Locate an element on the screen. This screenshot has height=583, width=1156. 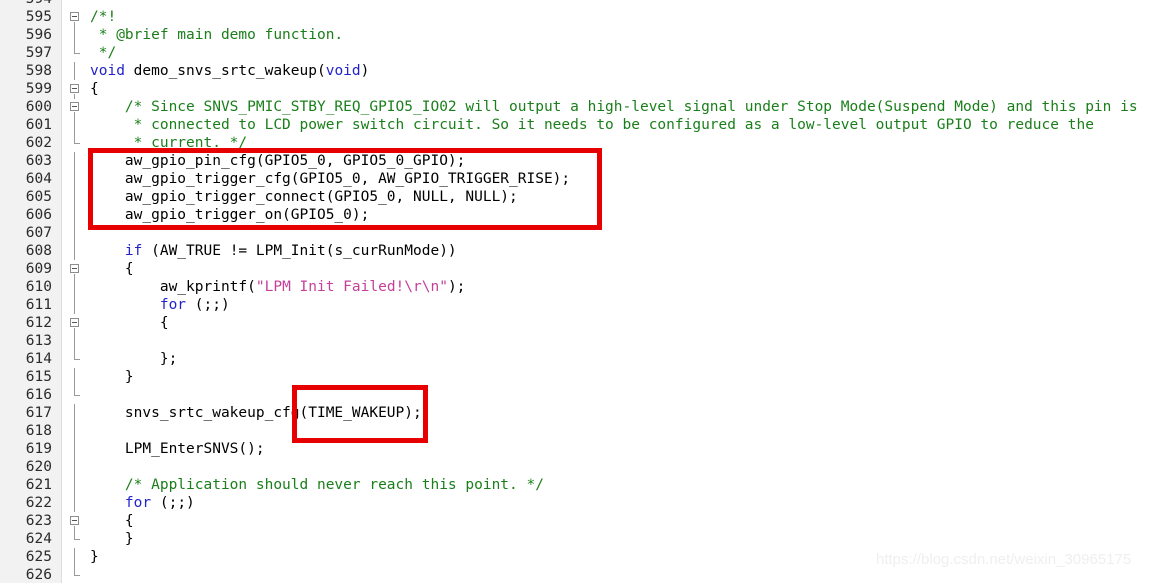
code-text: */ is located at coordinates (103, 53).